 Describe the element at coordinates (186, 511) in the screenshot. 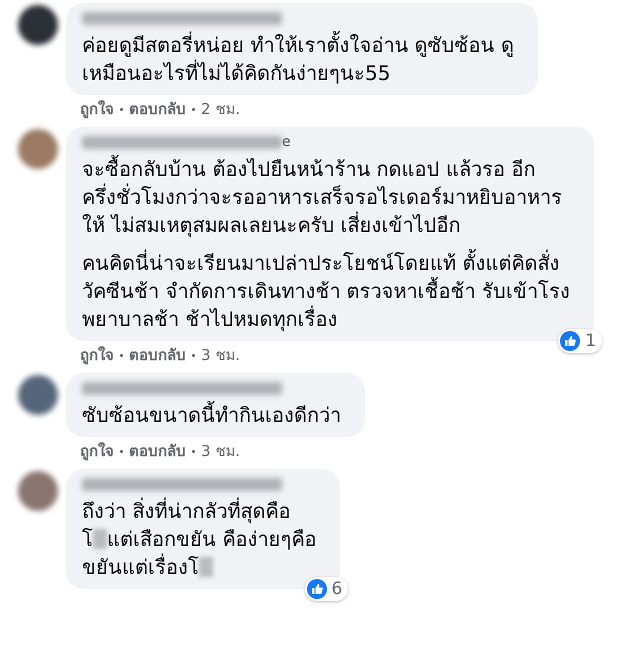

I see `comment-text: ถึงว่า สิ่งที่น่ากลัวที่สุดคือ` at that location.